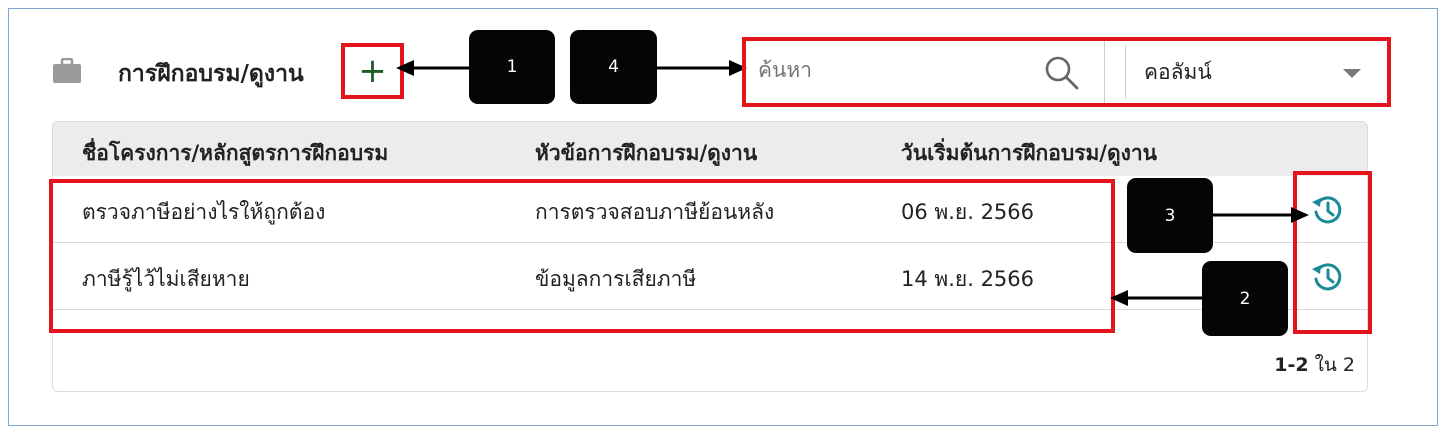  What do you see at coordinates (613, 67) in the screenshot?
I see `callout-4: 4` at bounding box center [613, 67].